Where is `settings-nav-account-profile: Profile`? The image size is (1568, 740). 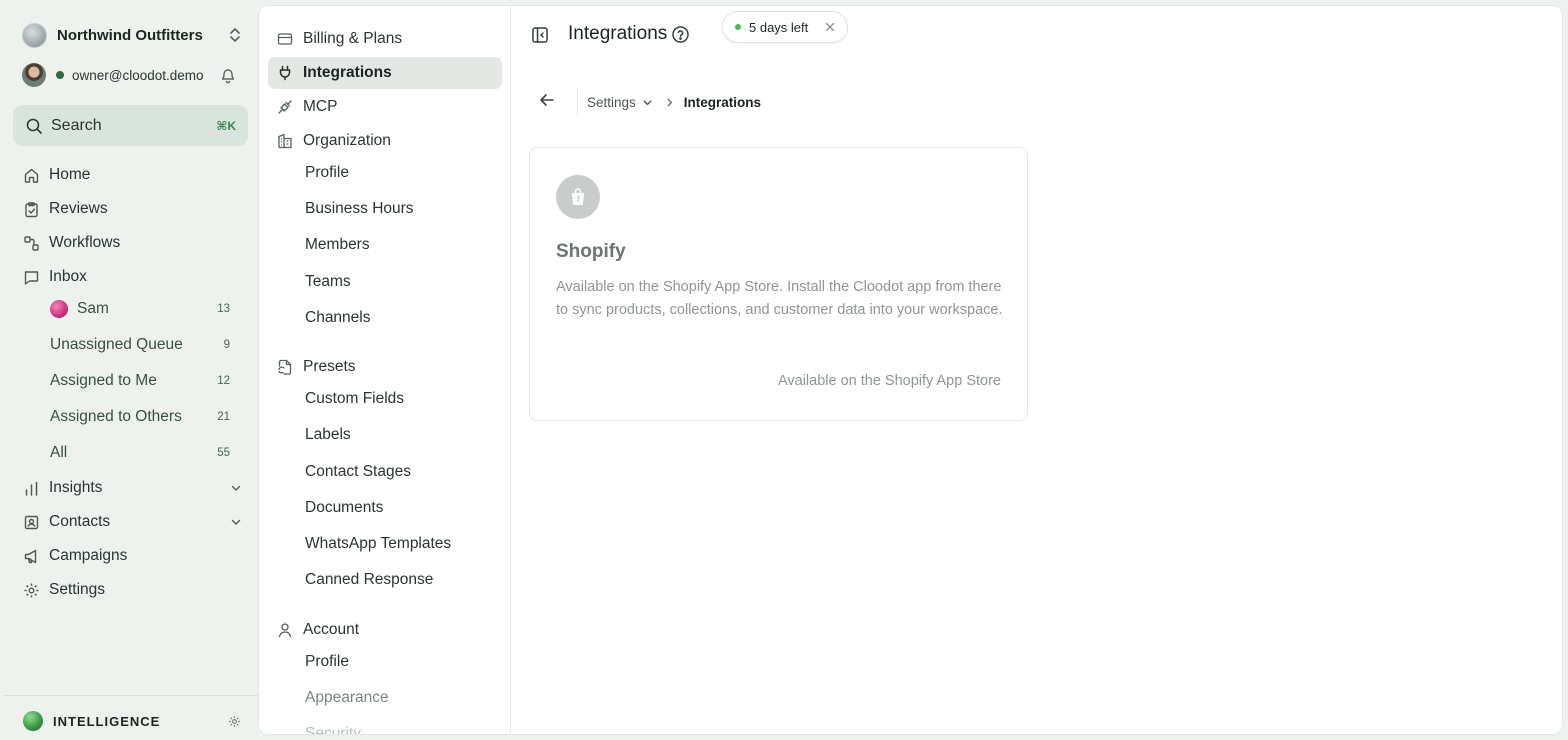 settings-nav-account-profile: Profile is located at coordinates (327, 662).